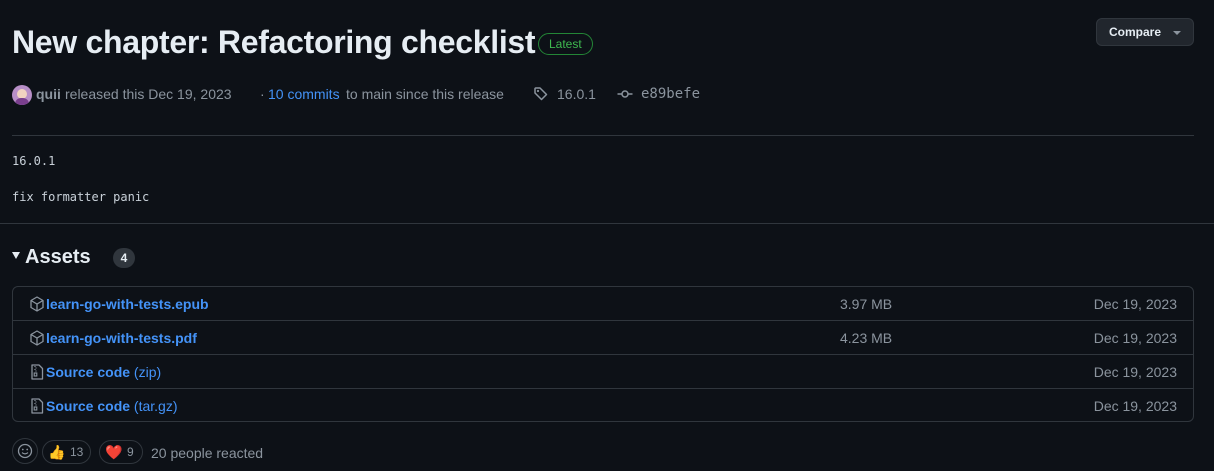 The height and width of the screenshot is (471, 1214). What do you see at coordinates (112, 406) in the screenshot?
I see `asset-link: Source code (tar.gz)` at bounding box center [112, 406].